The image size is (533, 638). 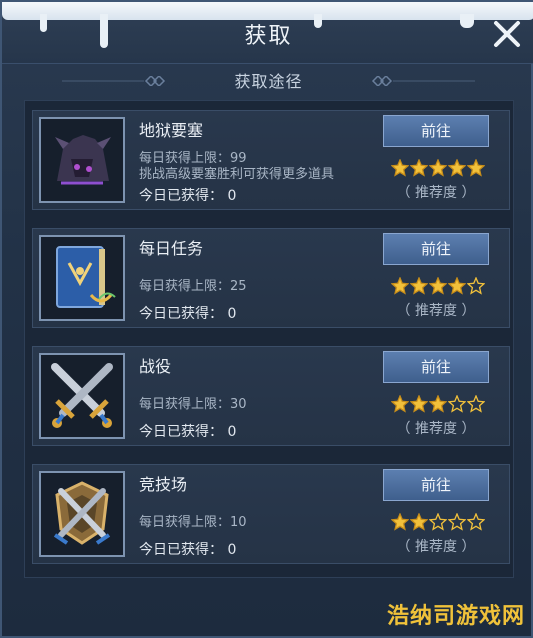 What do you see at coordinates (163, 484) in the screenshot?
I see `source-name: 竞技场` at bounding box center [163, 484].